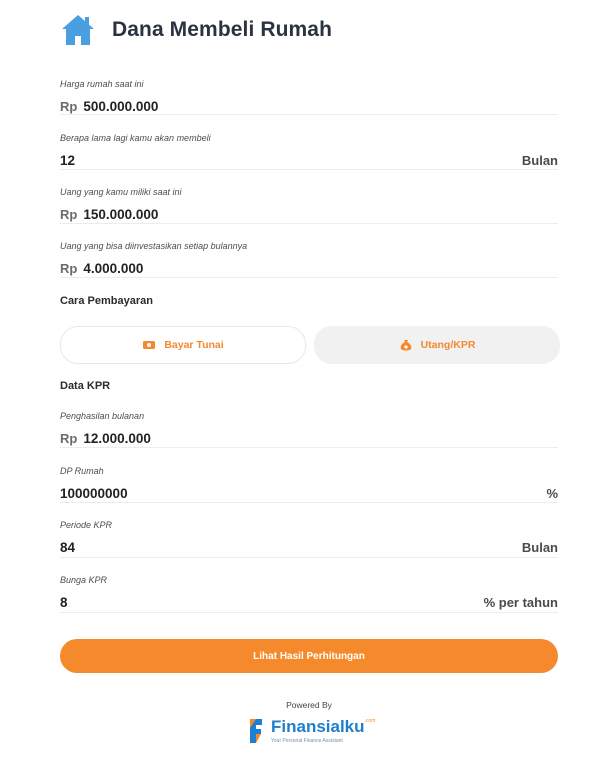 This screenshot has height=767, width=600. I want to click on field-label: Periode KPR, so click(86, 525).